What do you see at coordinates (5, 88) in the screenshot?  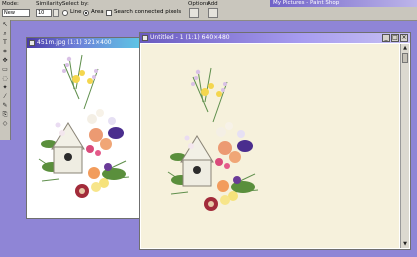 I see `magic-wand-tool-icon: ✦` at bounding box center [5, 88].